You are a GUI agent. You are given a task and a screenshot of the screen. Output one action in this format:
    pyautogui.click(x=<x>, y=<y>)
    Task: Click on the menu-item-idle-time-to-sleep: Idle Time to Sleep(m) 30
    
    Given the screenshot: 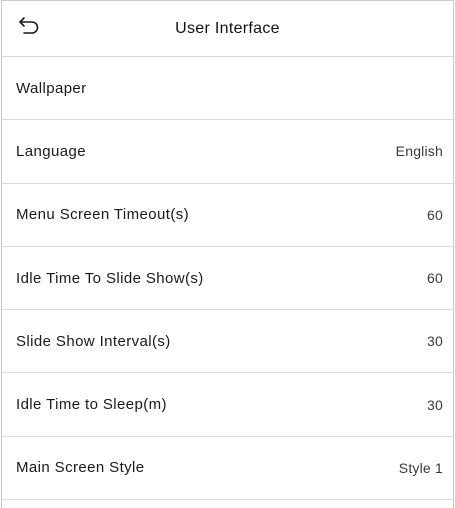 What is the action you would take?
    pyautogui.click(x=227, y=405)
    